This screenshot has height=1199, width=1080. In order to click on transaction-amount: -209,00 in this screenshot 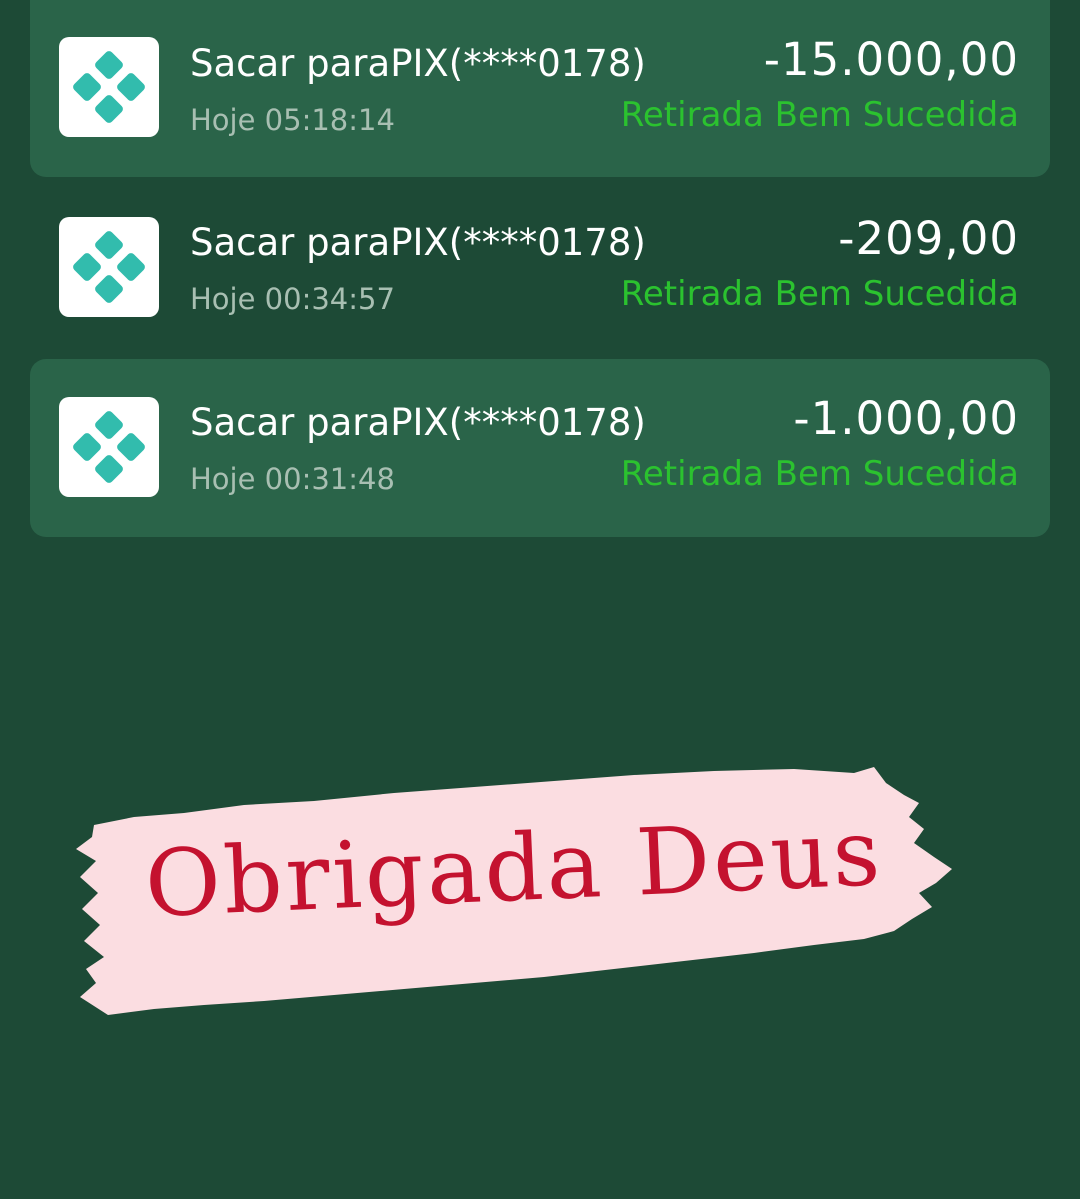, I will do `click(928, 238)`.